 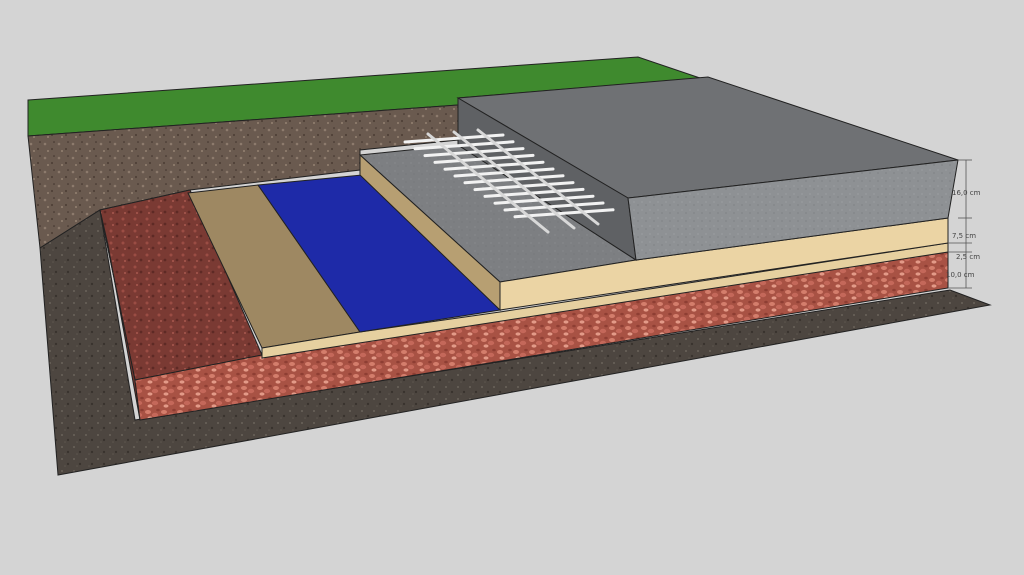 What do you see at coordinates (960, 275) in the screenshot?
I see `dim-label-10cm: 10,0 cm` at bounding box center [960, 275].